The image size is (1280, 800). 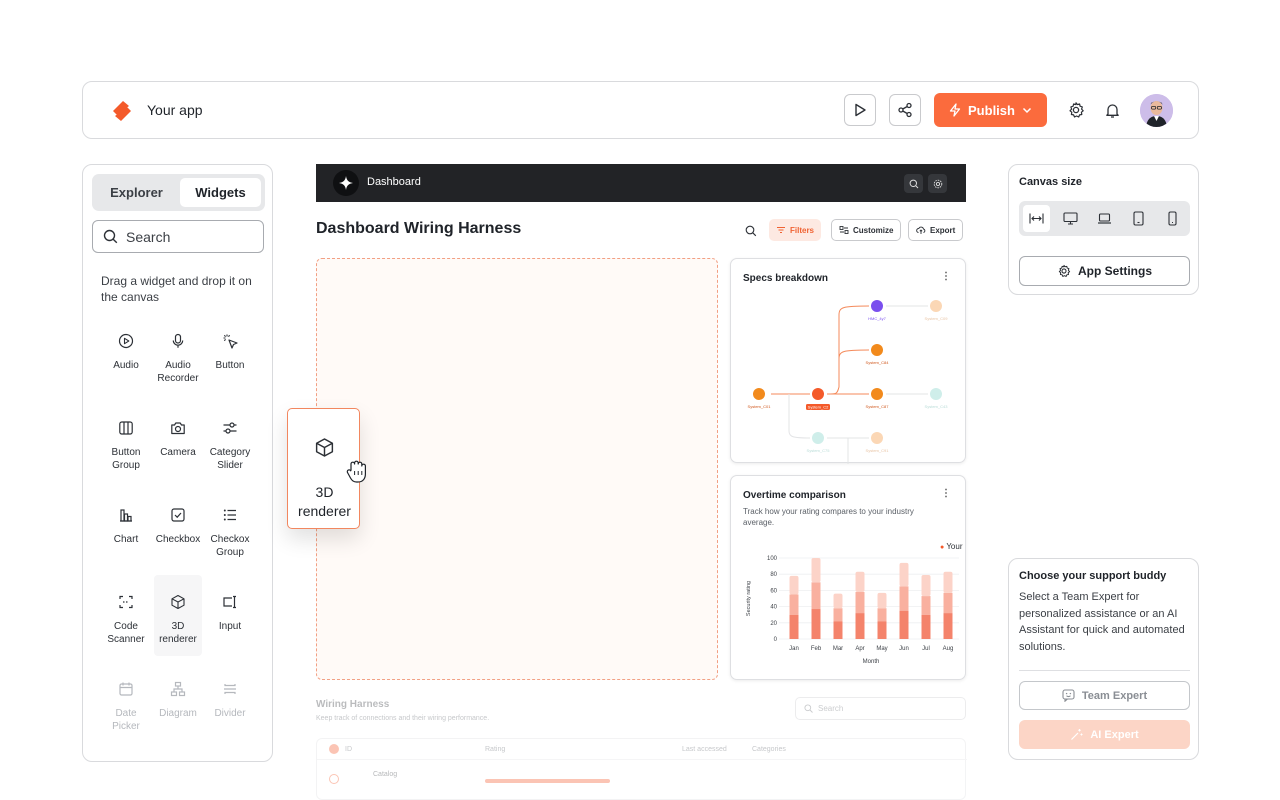 What do you see at coordinates (126, 341) in the screenshot?
I see `play-circle-icon` at bounding box center [126, 341].